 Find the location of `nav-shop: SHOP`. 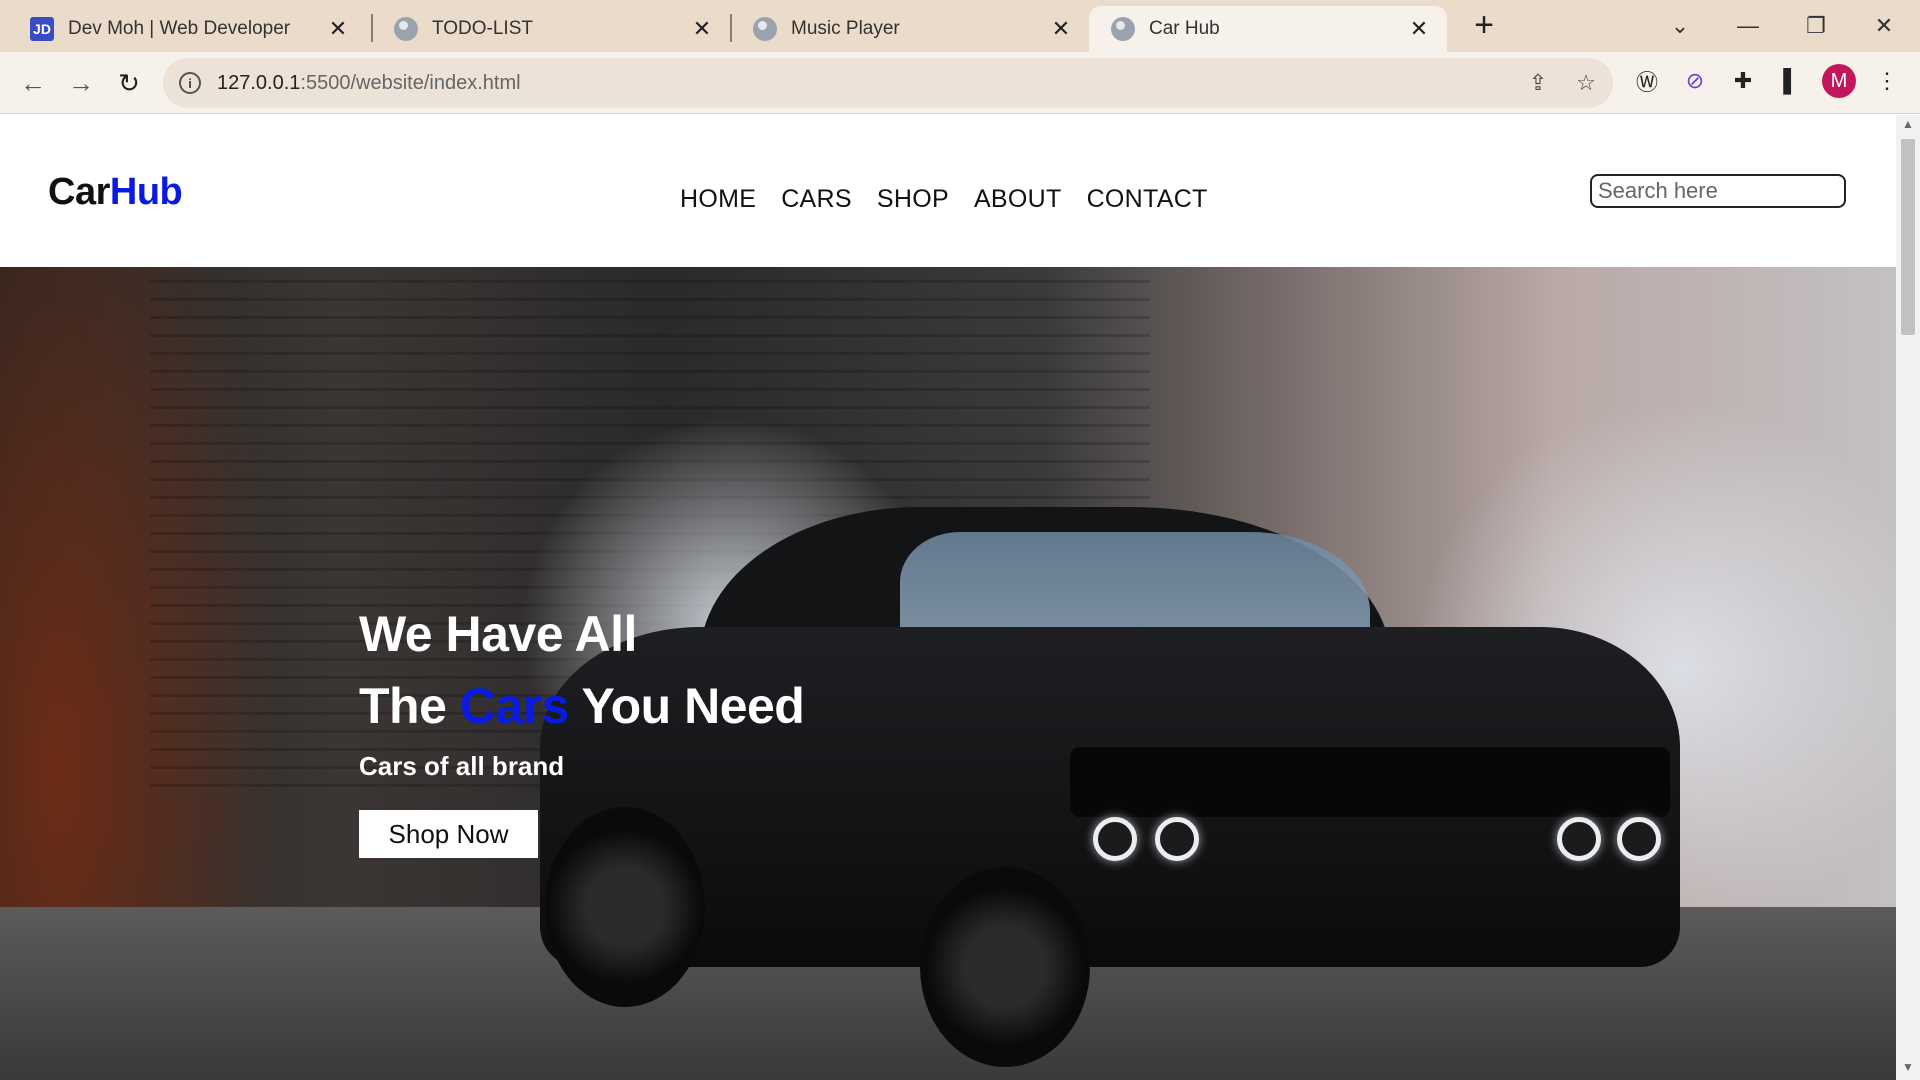

nav-shop: SHOP is located at coordinates (913, 199).